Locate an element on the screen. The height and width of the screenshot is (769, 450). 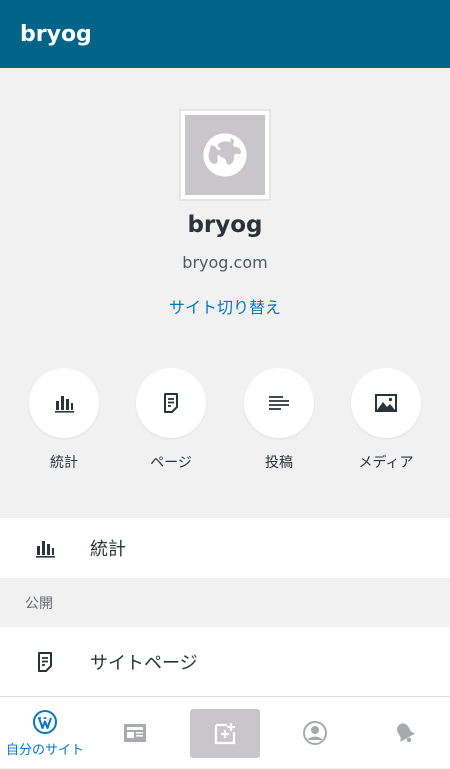
quick-action-stats-circle is located at coordinates (64, 403).